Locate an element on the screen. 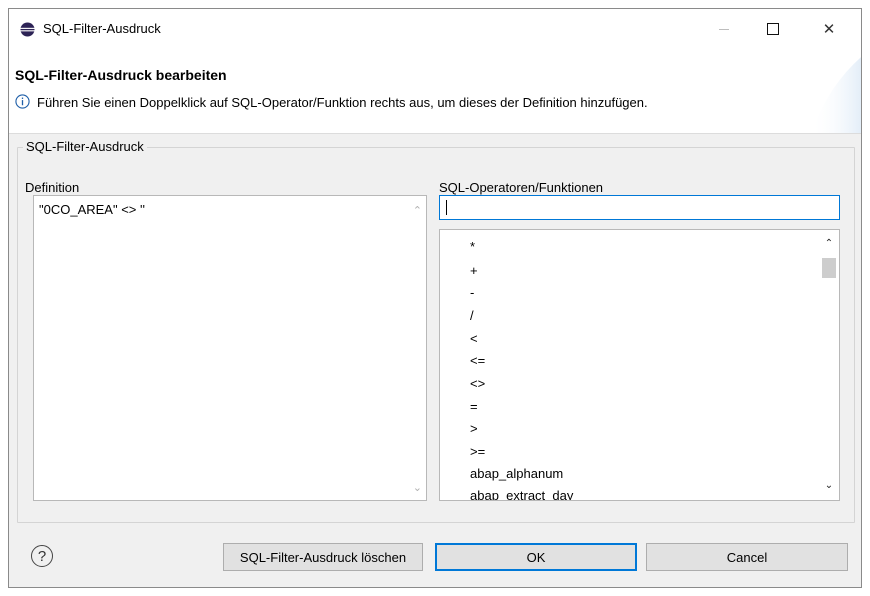 Image resolution: width=870 pixels, height=596 pixels. clear-filter-button: SQL-Filter-Ausdruck löschen is located at coordinates (323, 557).